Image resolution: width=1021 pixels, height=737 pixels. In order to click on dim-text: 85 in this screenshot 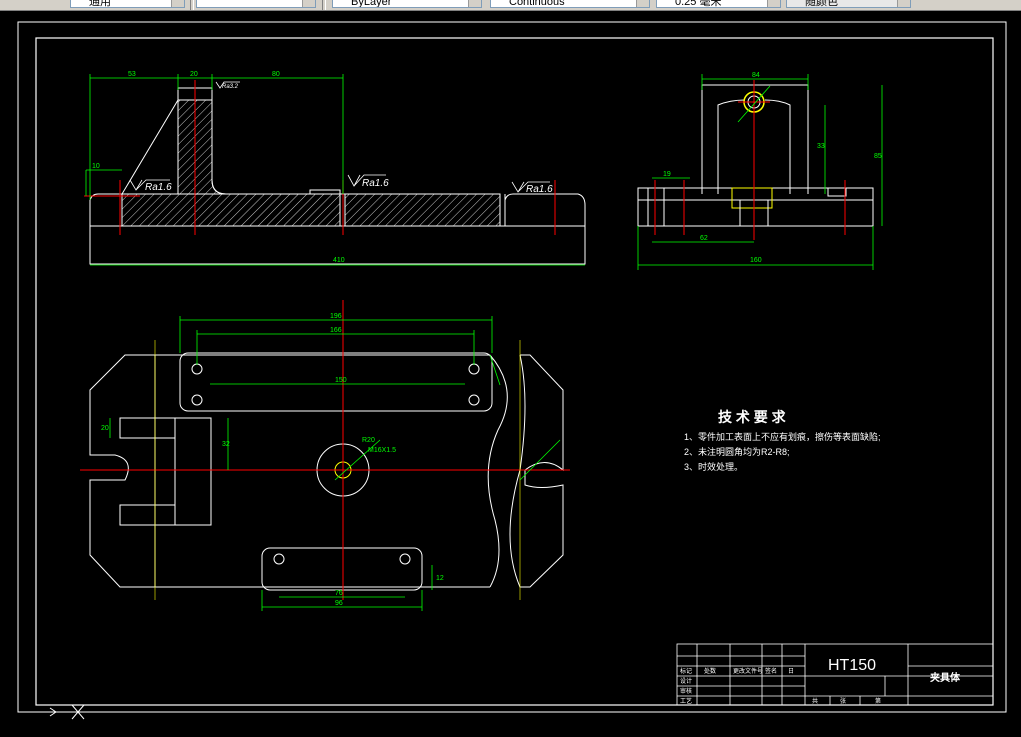, I will do `click(878, 156)`.